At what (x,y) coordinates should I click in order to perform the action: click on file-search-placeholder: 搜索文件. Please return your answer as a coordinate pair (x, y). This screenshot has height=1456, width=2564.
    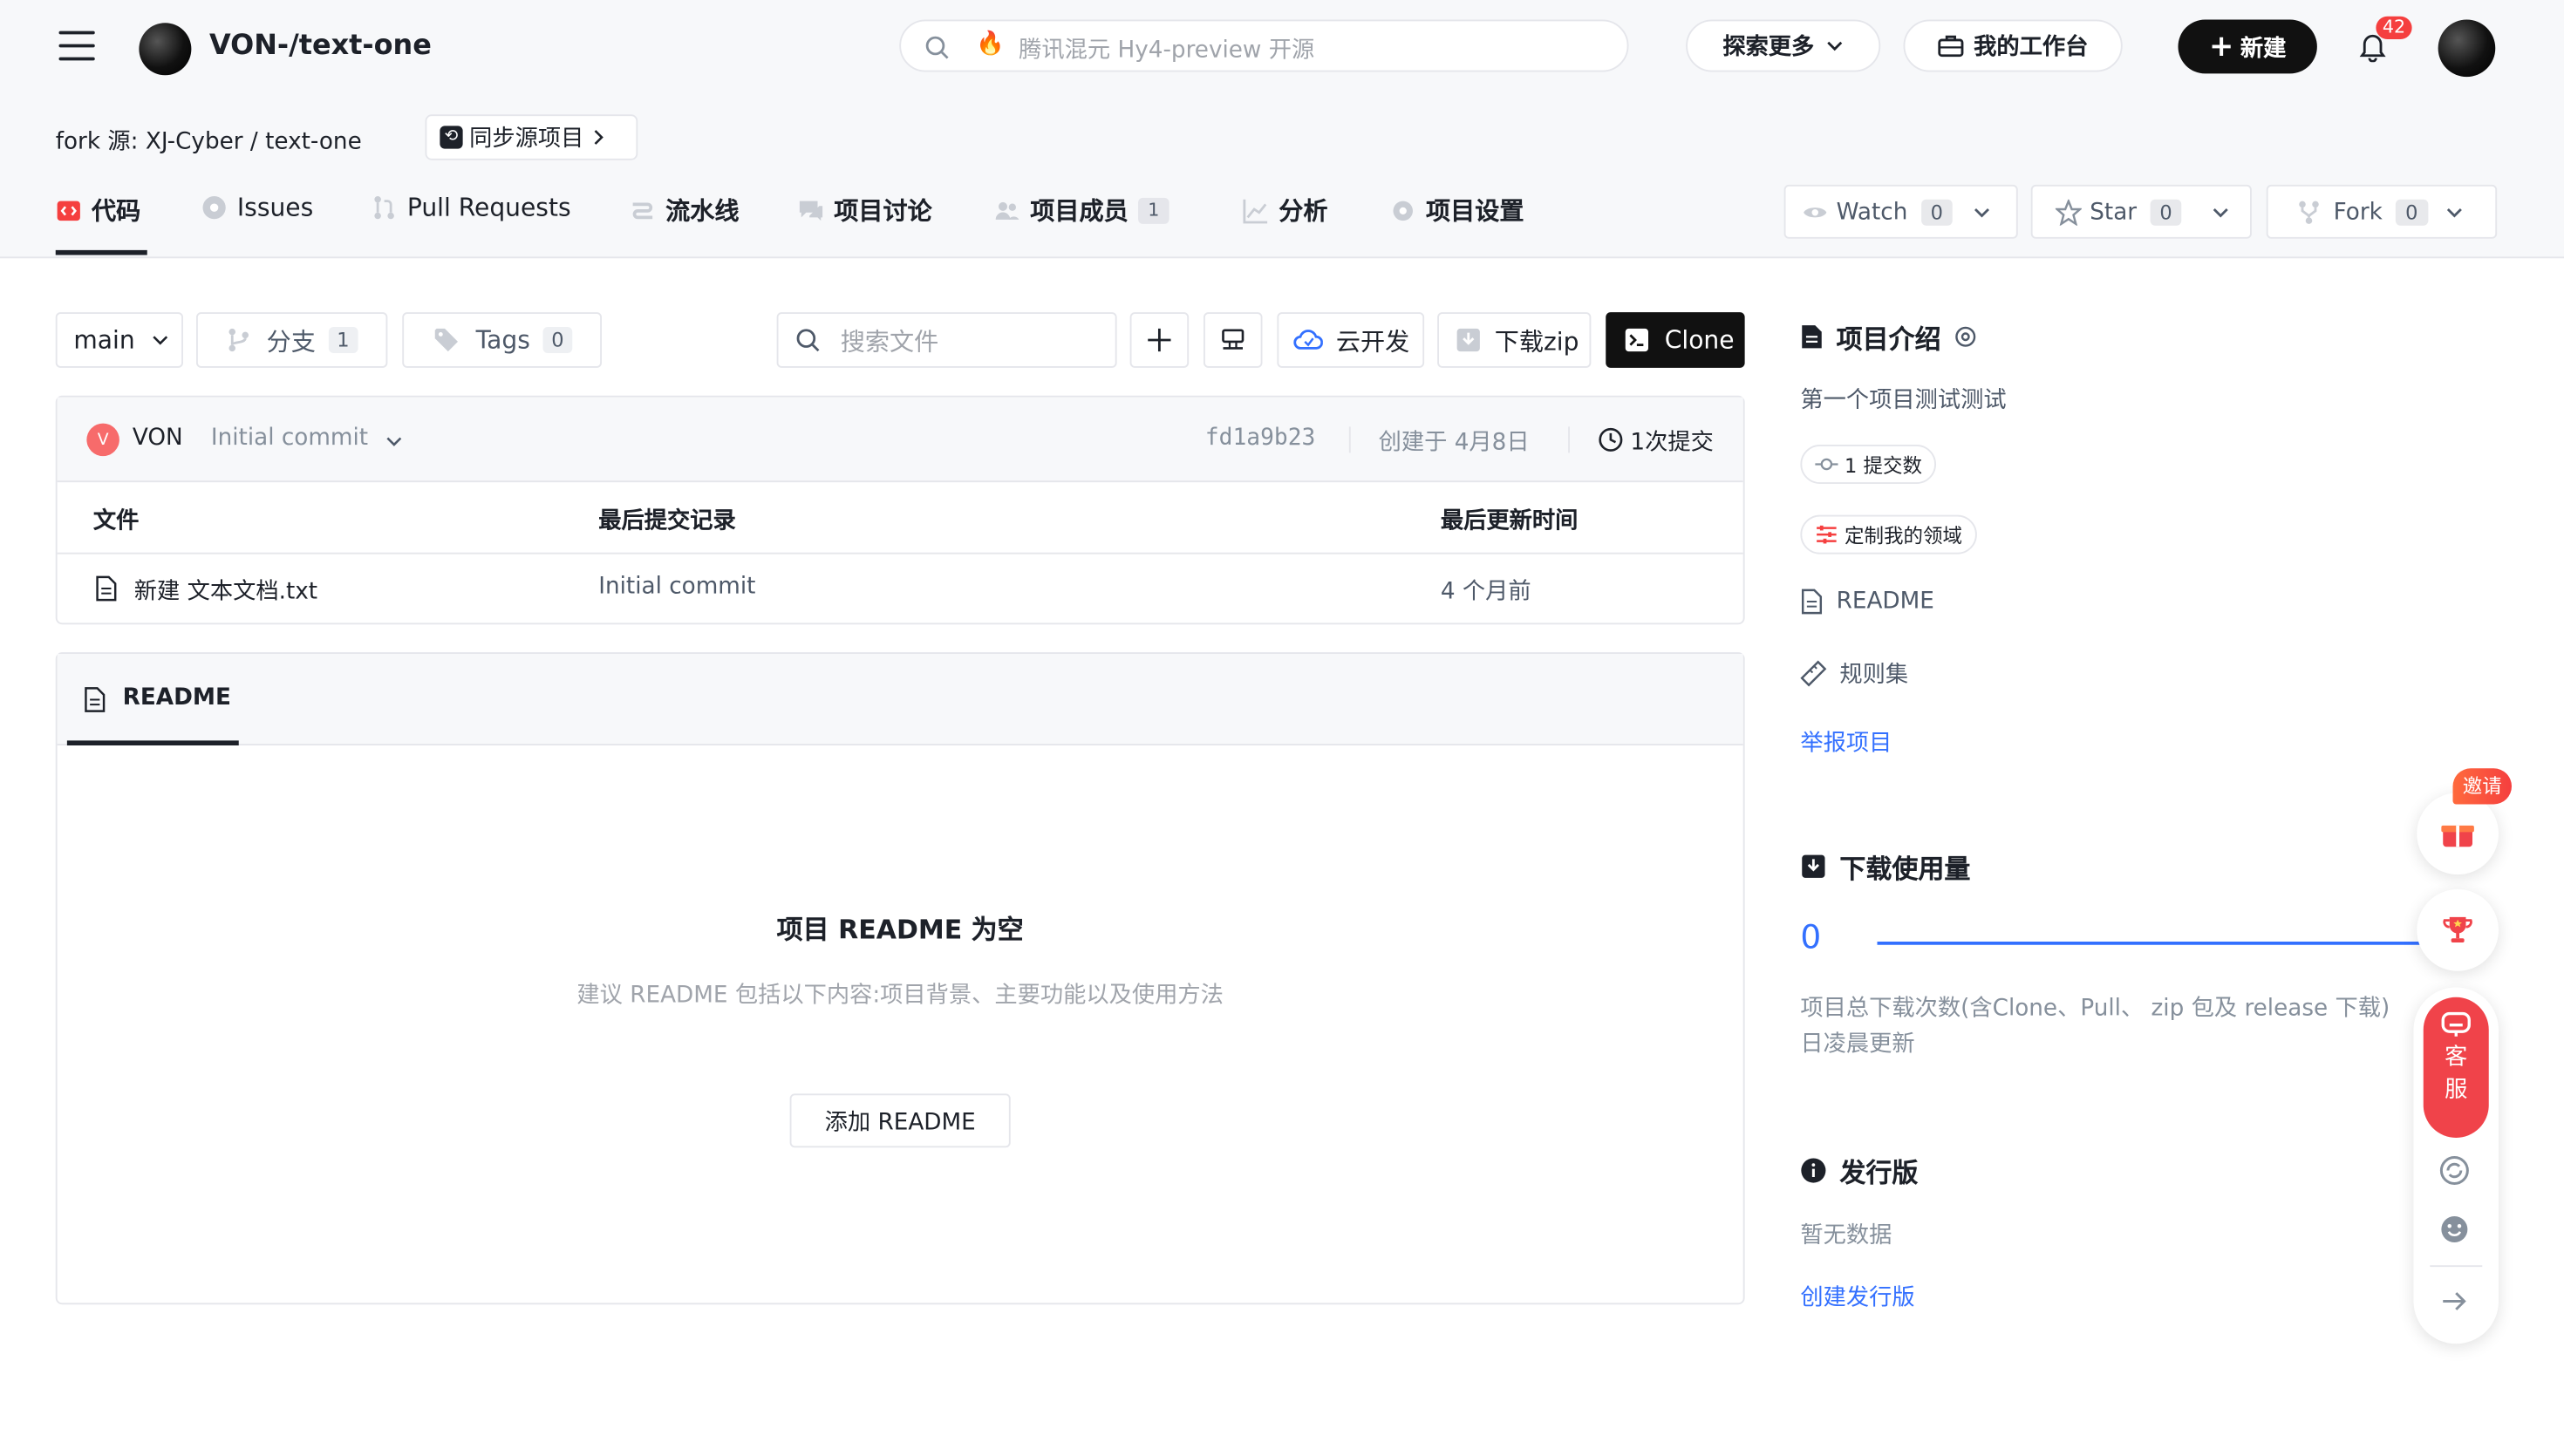
    Looking at the image, I should click on (889, 341).